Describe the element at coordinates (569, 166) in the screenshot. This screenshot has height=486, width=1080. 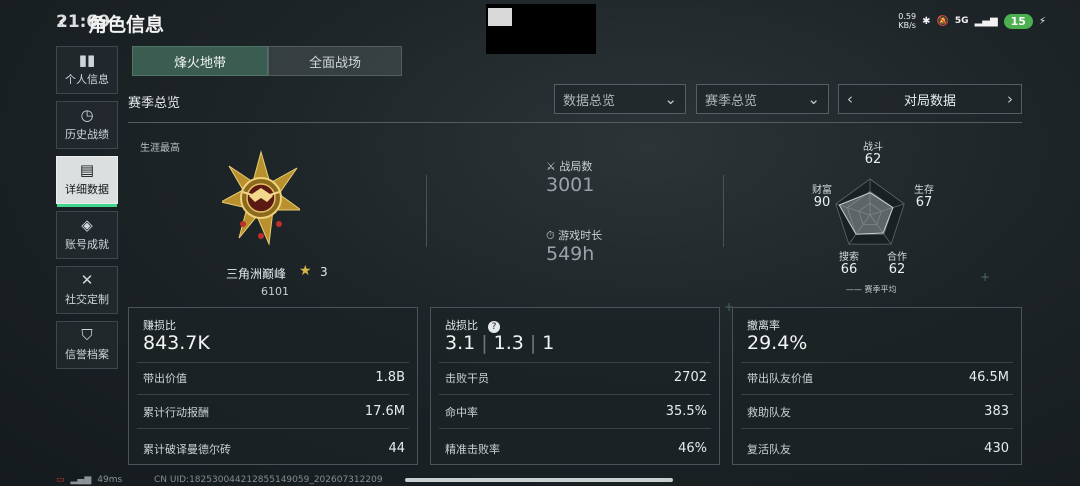
I see `matches-label: ⚔ 战局数` at that location.